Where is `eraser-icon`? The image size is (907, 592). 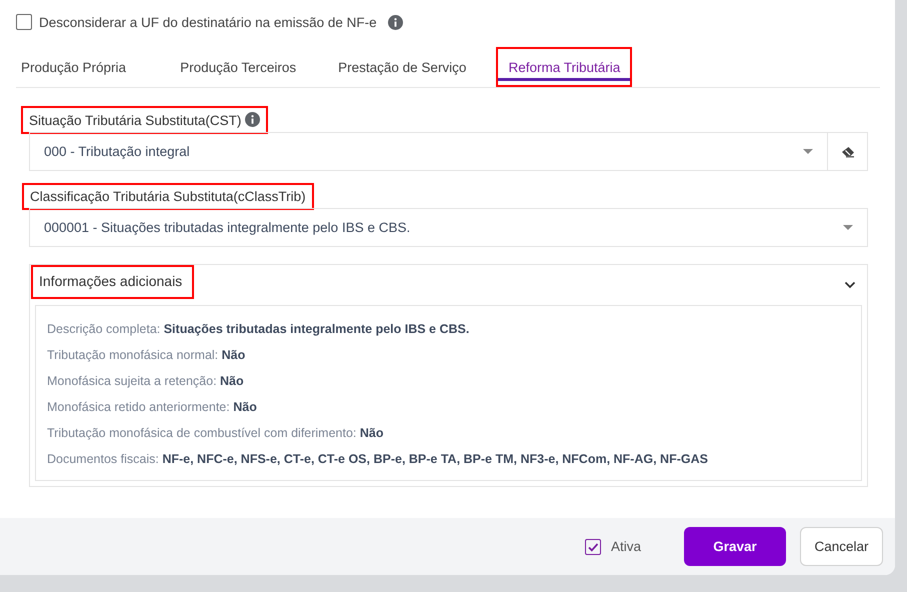
eraser-icon is located at coordinates (847, 152).